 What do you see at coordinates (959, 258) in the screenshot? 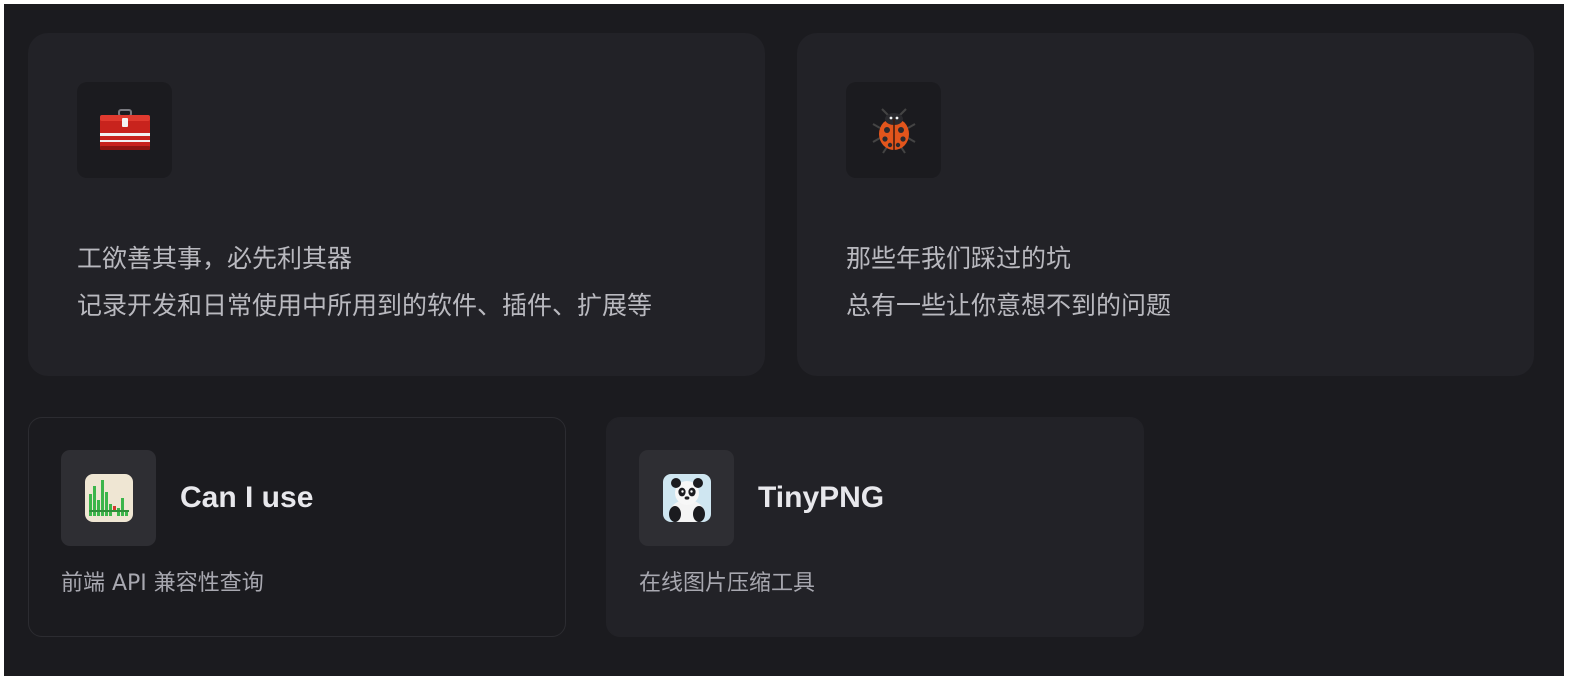
I see `feature-line-1: 那些年我们踩过的坑` at bounding box center [959, 258].